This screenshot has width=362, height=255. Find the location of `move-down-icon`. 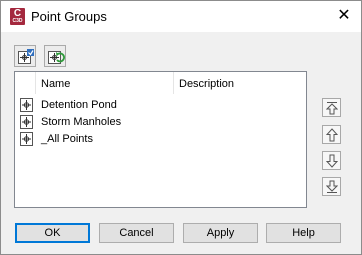

move-down-icon is located at coordinates (332, 161).